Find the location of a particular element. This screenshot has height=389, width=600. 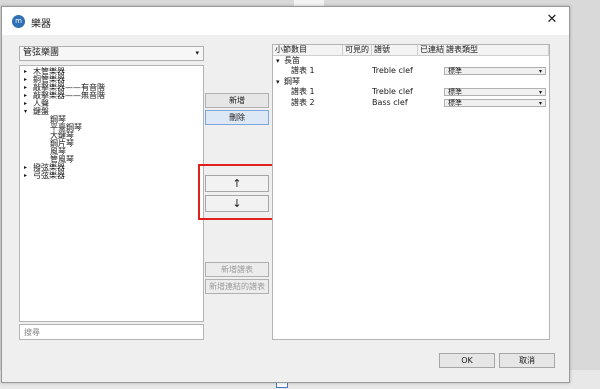

instrument-name: 長笛 is located at coordinates (292, 60).